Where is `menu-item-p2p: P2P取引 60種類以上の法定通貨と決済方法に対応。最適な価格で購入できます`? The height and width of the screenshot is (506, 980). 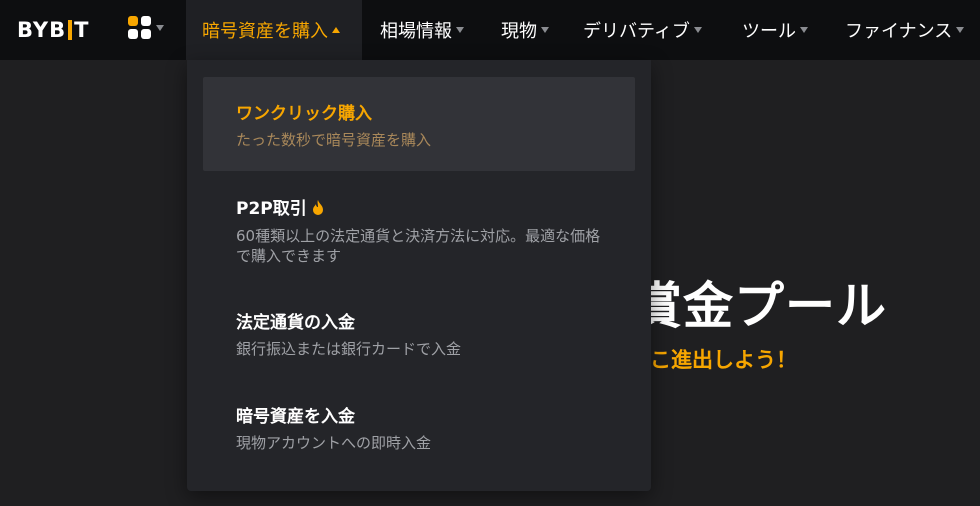
menu-item-p2p: P2P取引 60種類以上の法定通貨と決済方法に対応。最適な価格で購入できます is located at coordinates (419, 230).